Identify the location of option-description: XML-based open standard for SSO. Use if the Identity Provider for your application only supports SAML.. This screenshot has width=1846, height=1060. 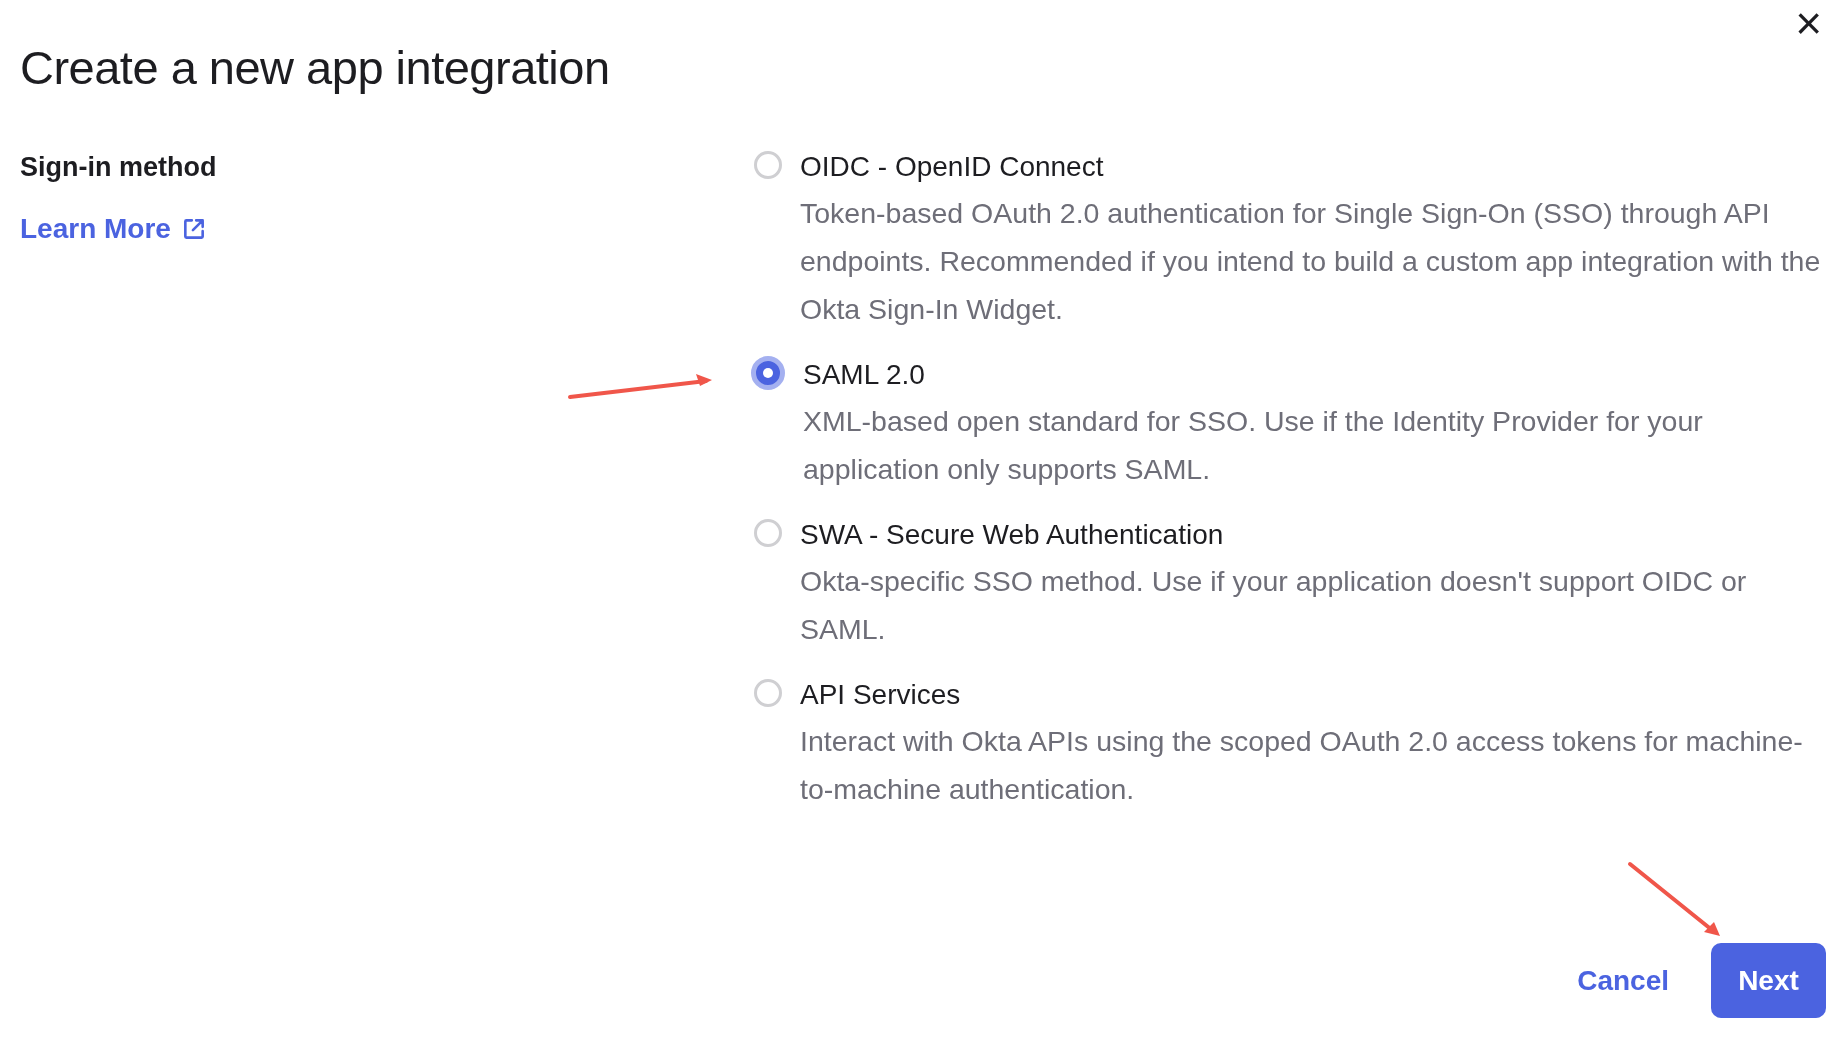
(1253, 445).